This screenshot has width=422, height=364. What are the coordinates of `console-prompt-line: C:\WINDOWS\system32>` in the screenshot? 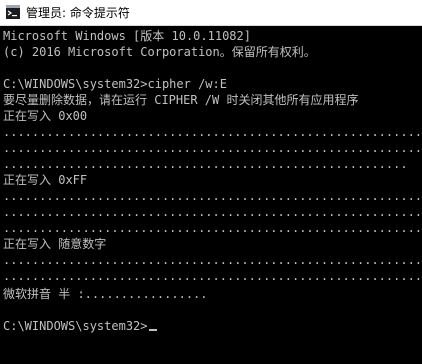 It's located at (80, 326).